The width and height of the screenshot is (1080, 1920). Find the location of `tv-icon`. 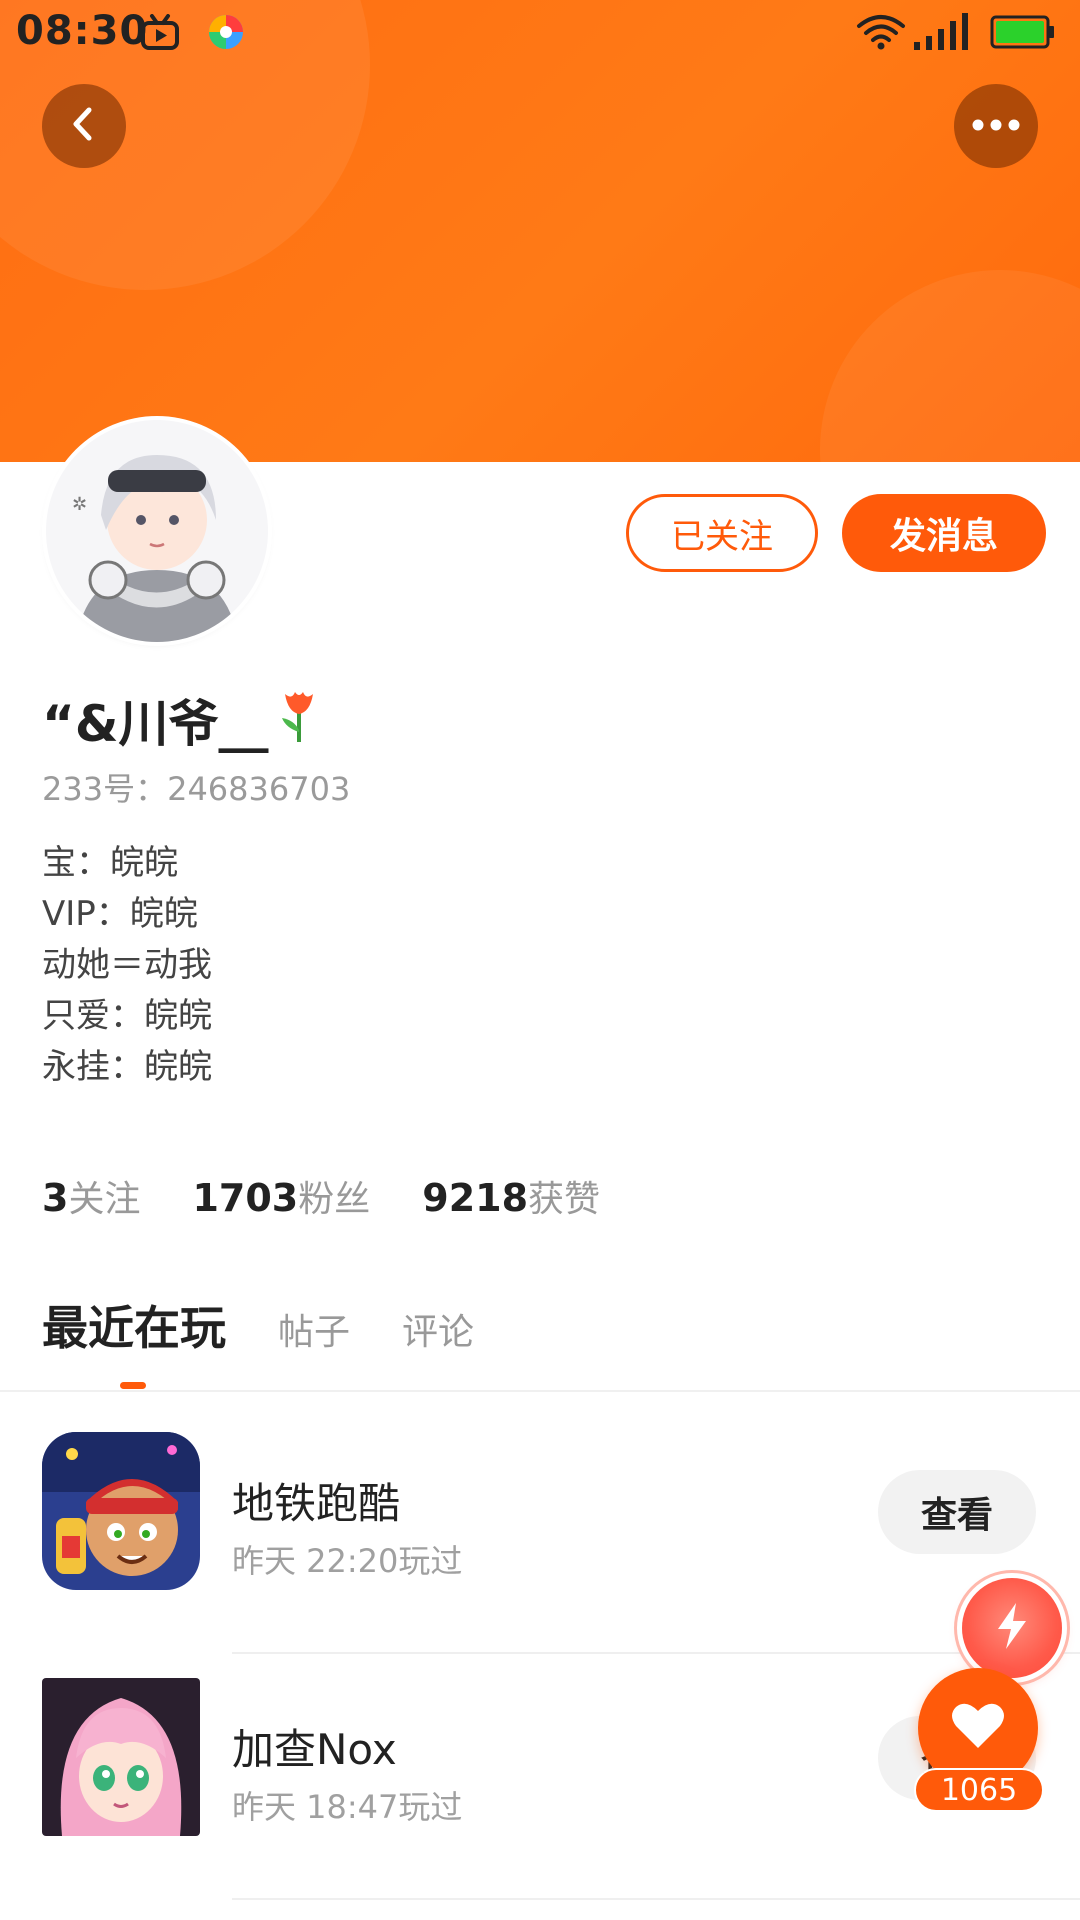

tv-icon is located at coordinates (160, 34).